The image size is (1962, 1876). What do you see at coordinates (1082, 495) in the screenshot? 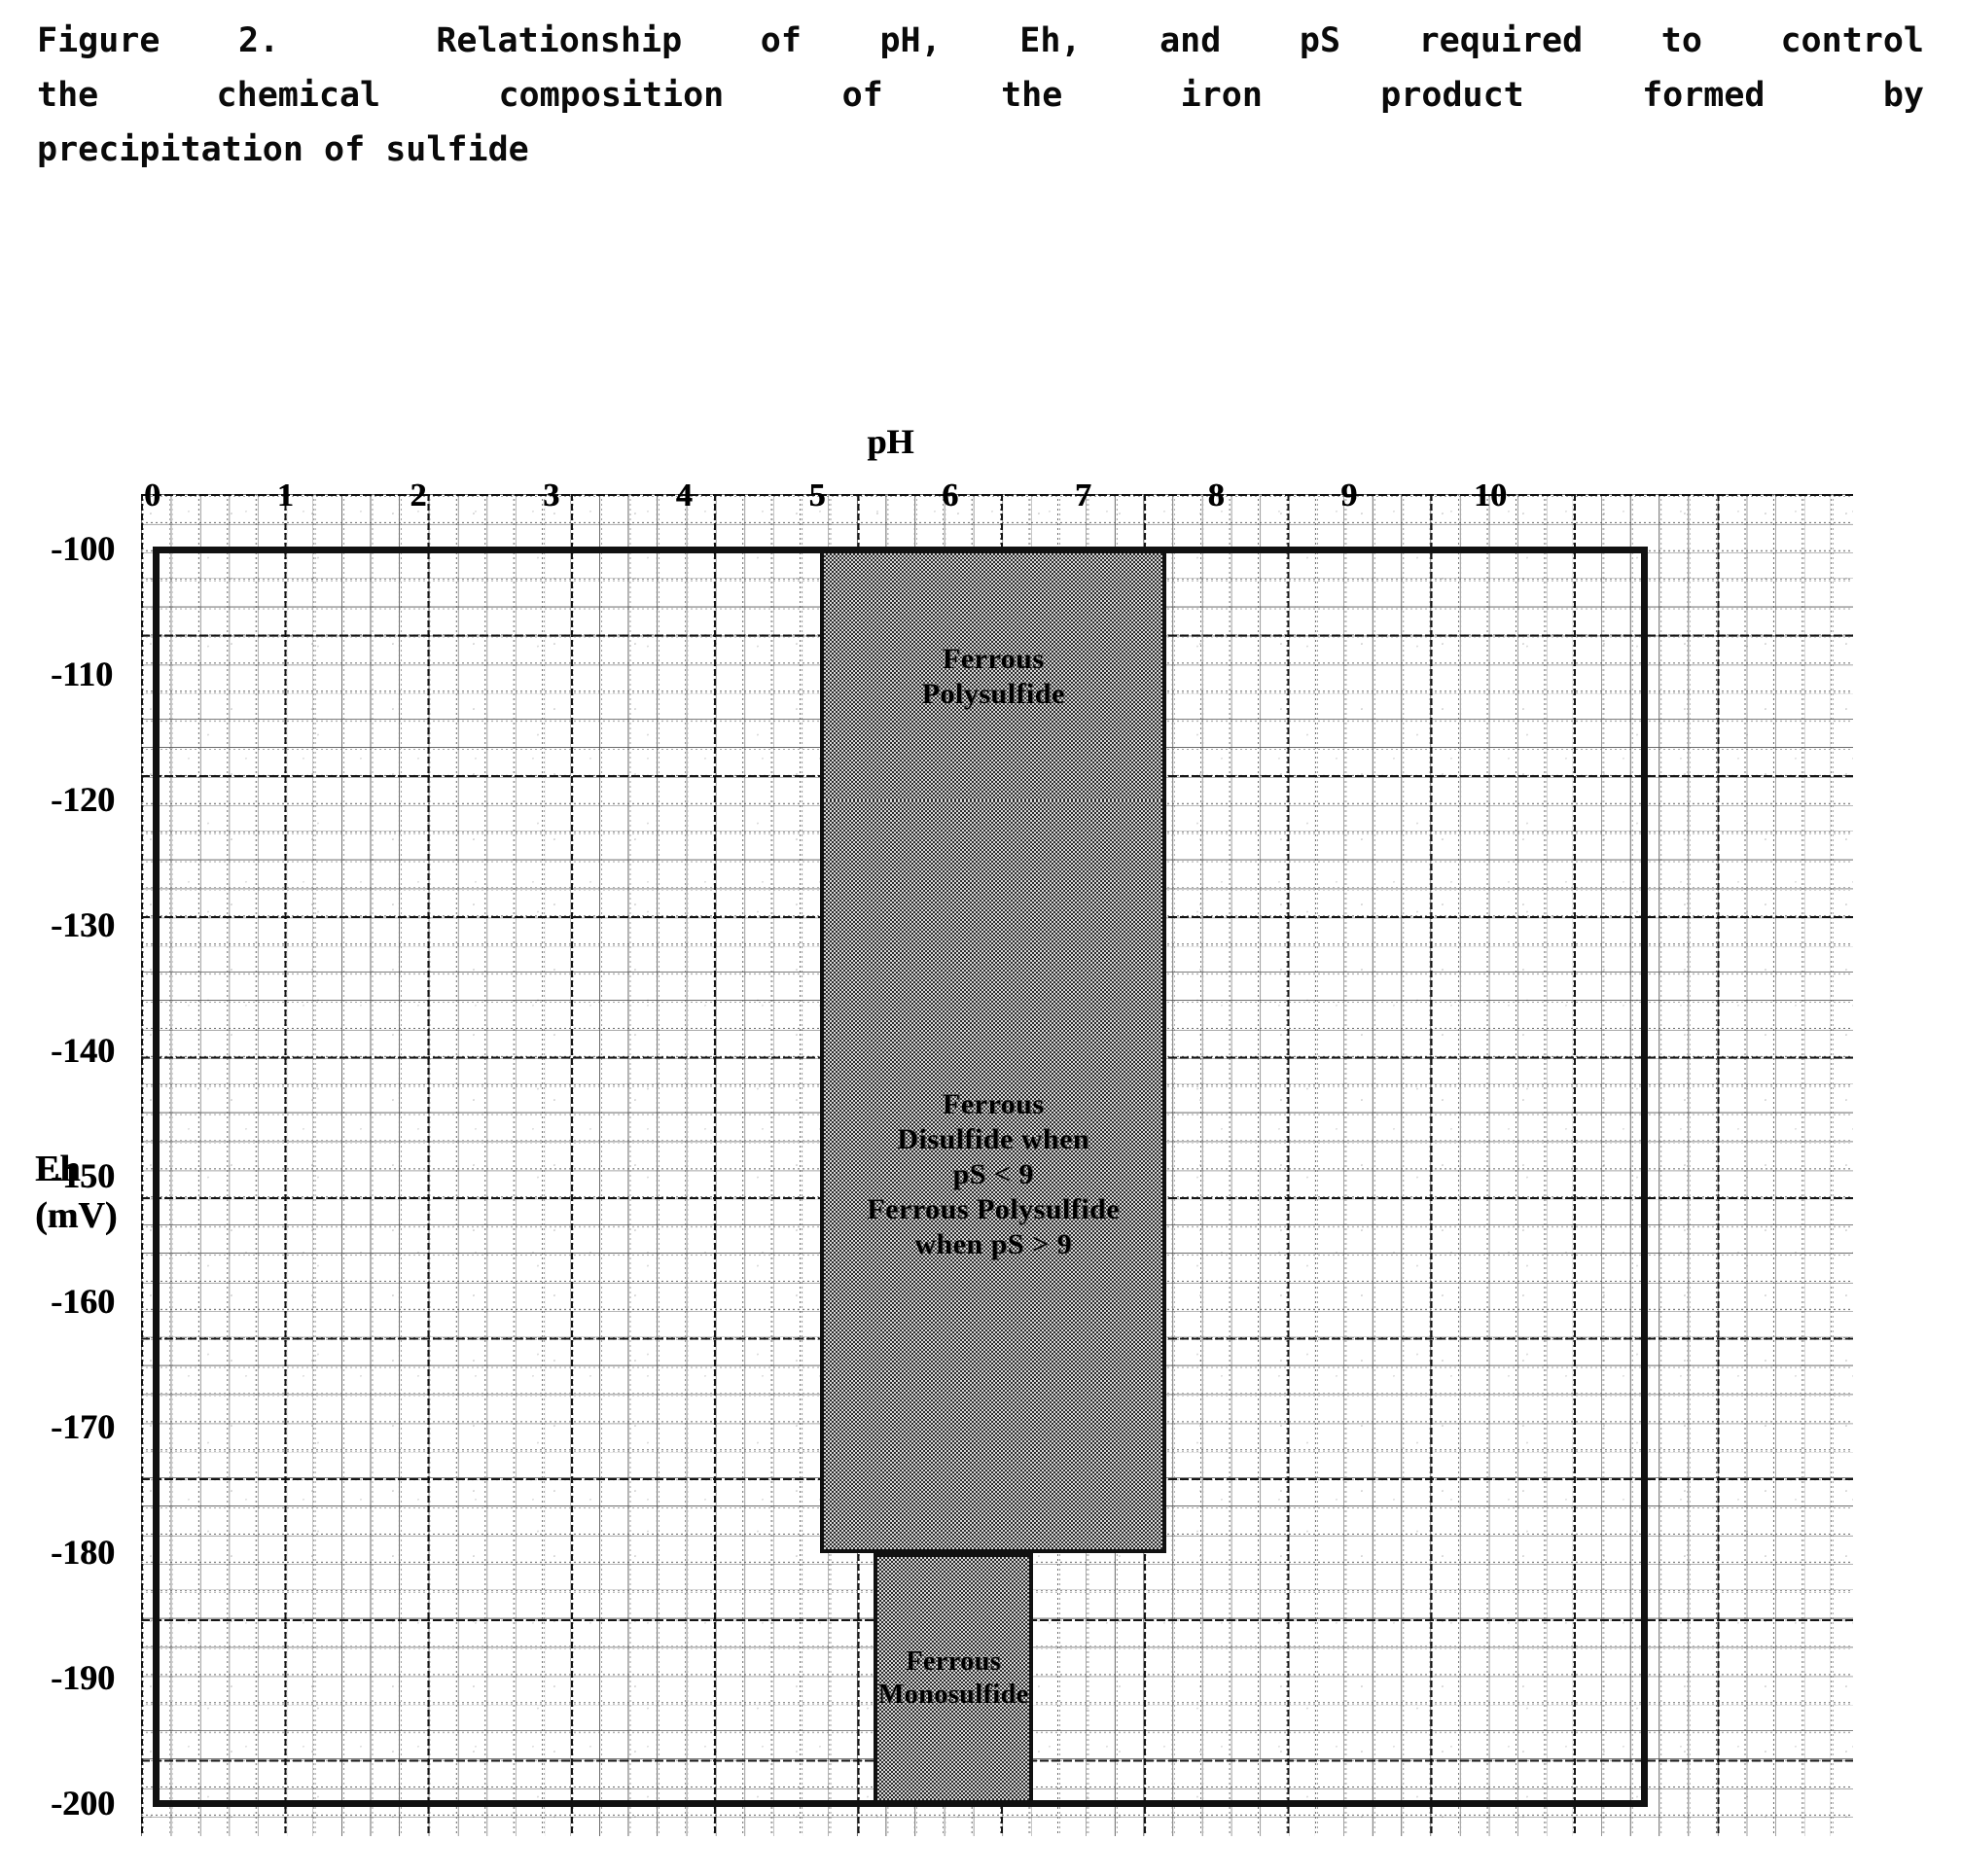
I see `x-tick-label-7: 7` at bounding box center [1082, 495].